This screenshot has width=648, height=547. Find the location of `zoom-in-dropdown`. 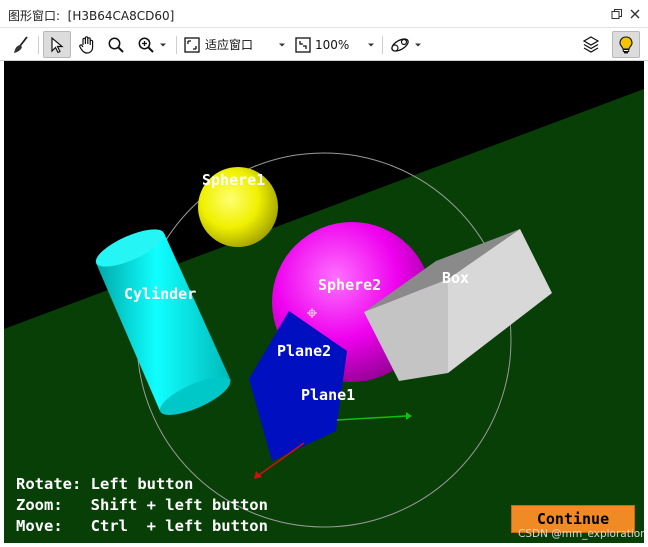

zoom-in-dropdown is located at coordinates (152, 44).